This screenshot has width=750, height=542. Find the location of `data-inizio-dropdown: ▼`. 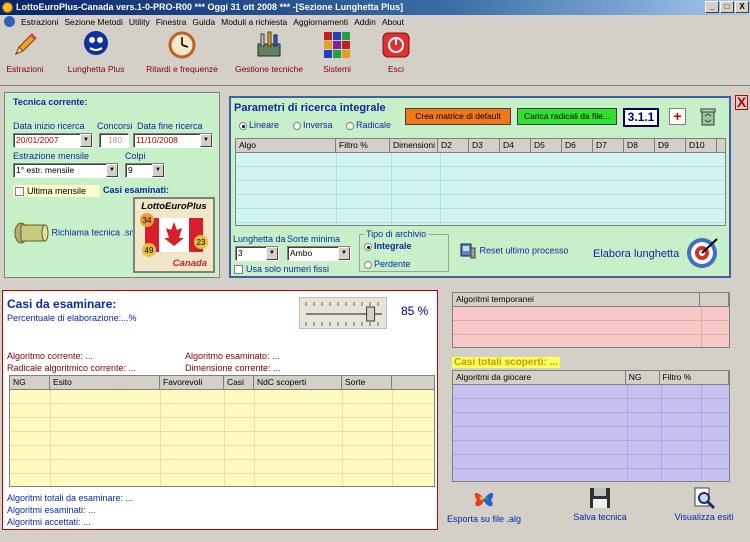

data-inizio-dropdown: ▼ is located at coordinates (86, 140).